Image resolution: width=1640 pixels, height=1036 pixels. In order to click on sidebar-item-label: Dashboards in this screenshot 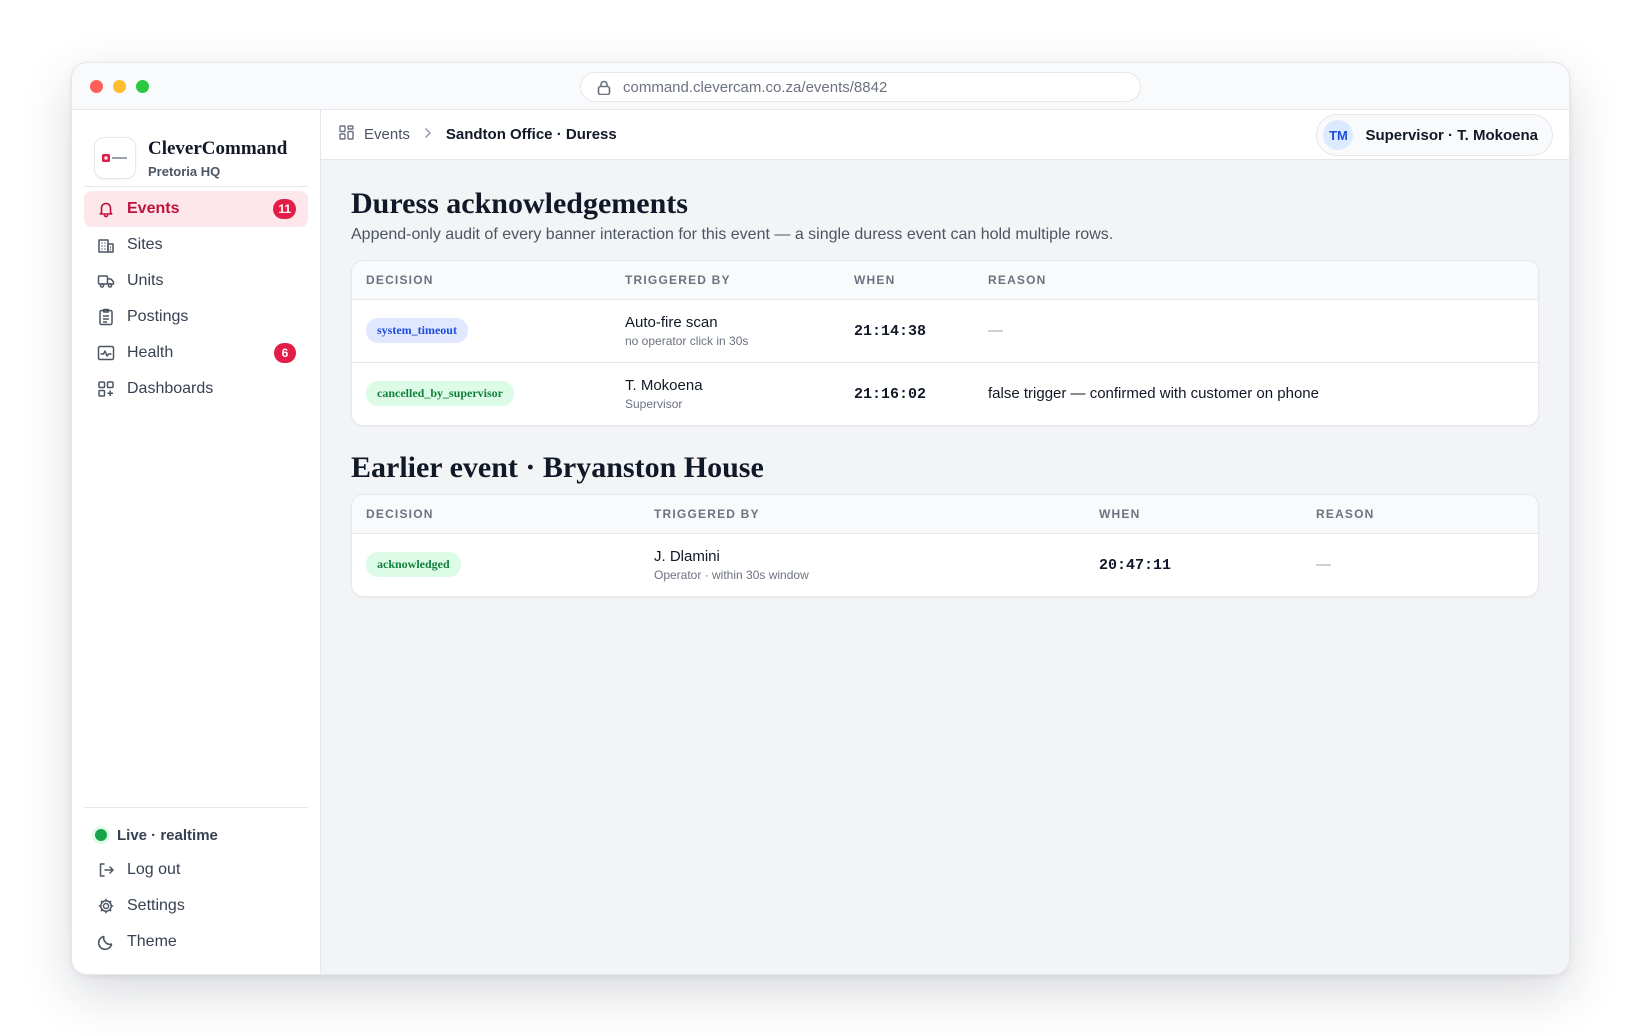, I will do `click(170, 388)`.